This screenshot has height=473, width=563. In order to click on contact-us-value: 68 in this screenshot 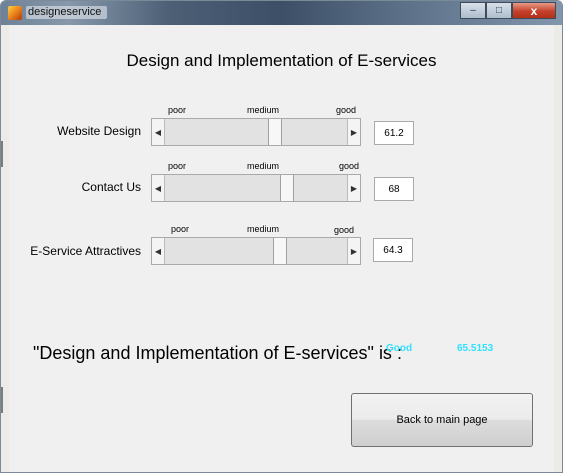, I will do `click(394, 189)`.